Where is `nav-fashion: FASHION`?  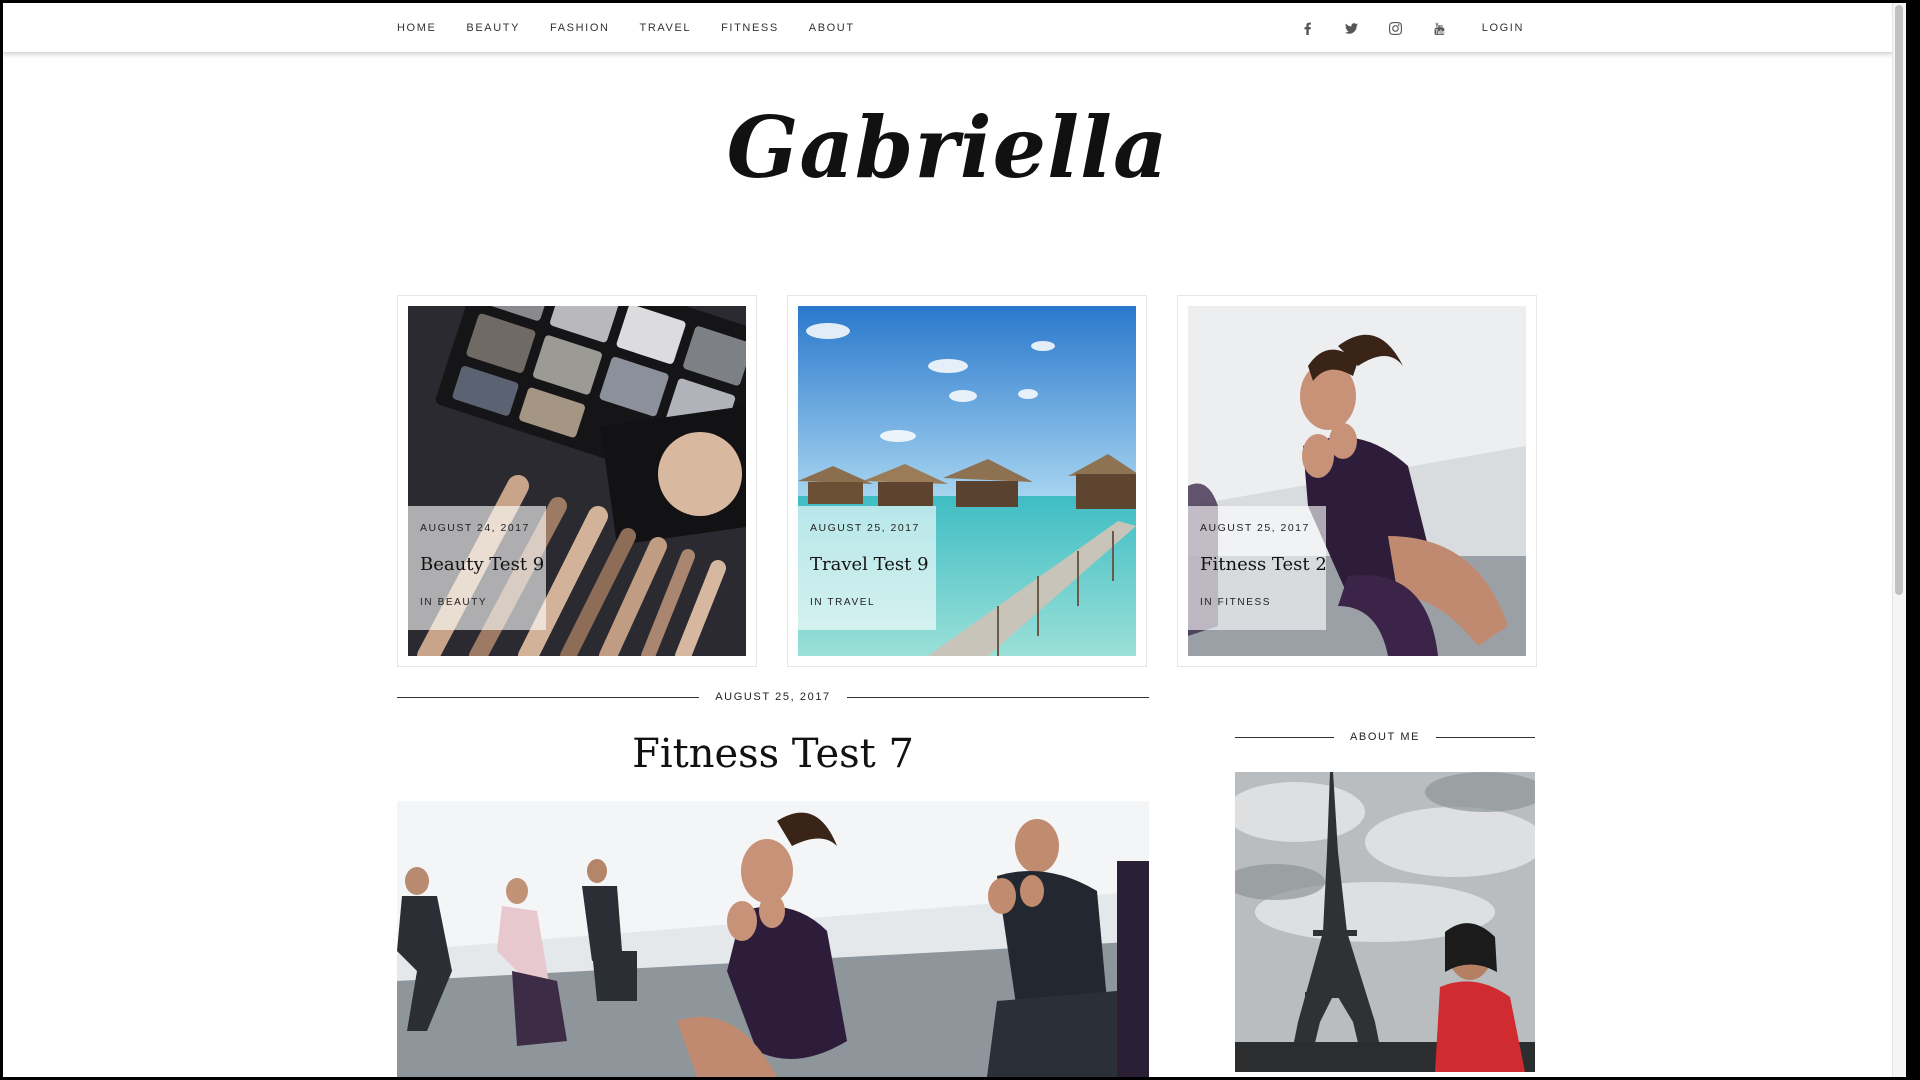 nav-fashion: FASHION is located at coordinates (580, 28).